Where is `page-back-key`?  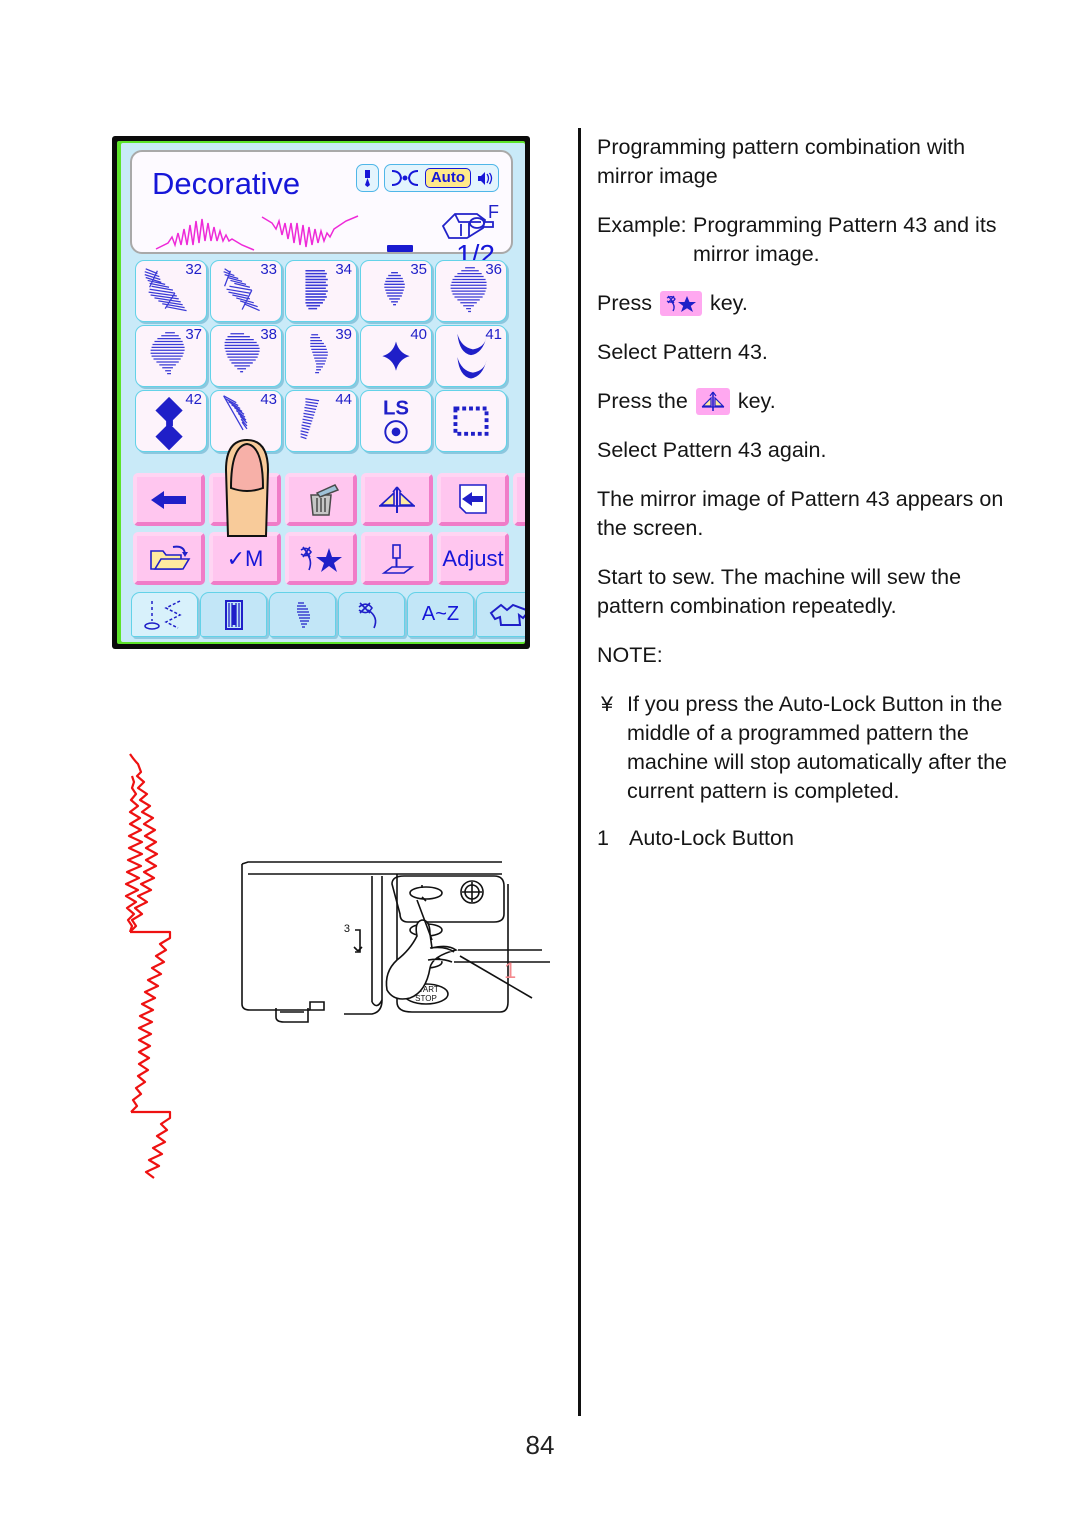 page-back-key is located at coordinates (473, 499).